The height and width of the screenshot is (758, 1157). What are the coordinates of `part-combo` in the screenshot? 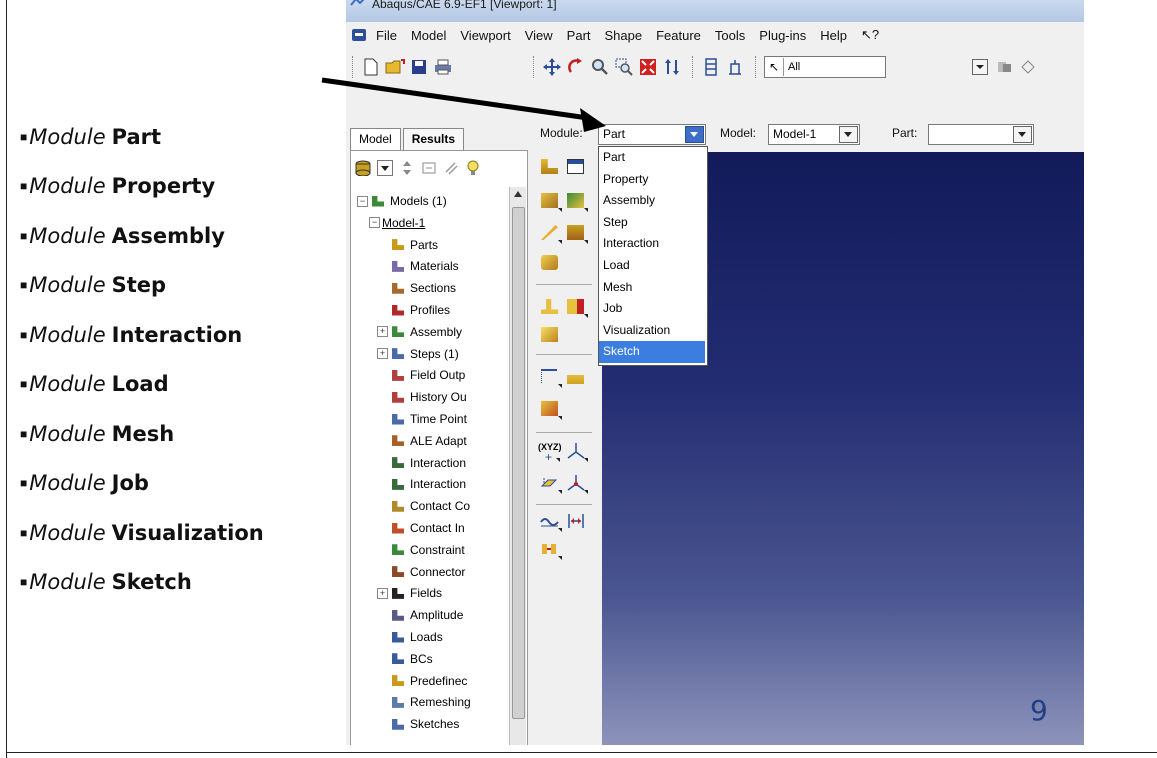 It's located at (981, 134).